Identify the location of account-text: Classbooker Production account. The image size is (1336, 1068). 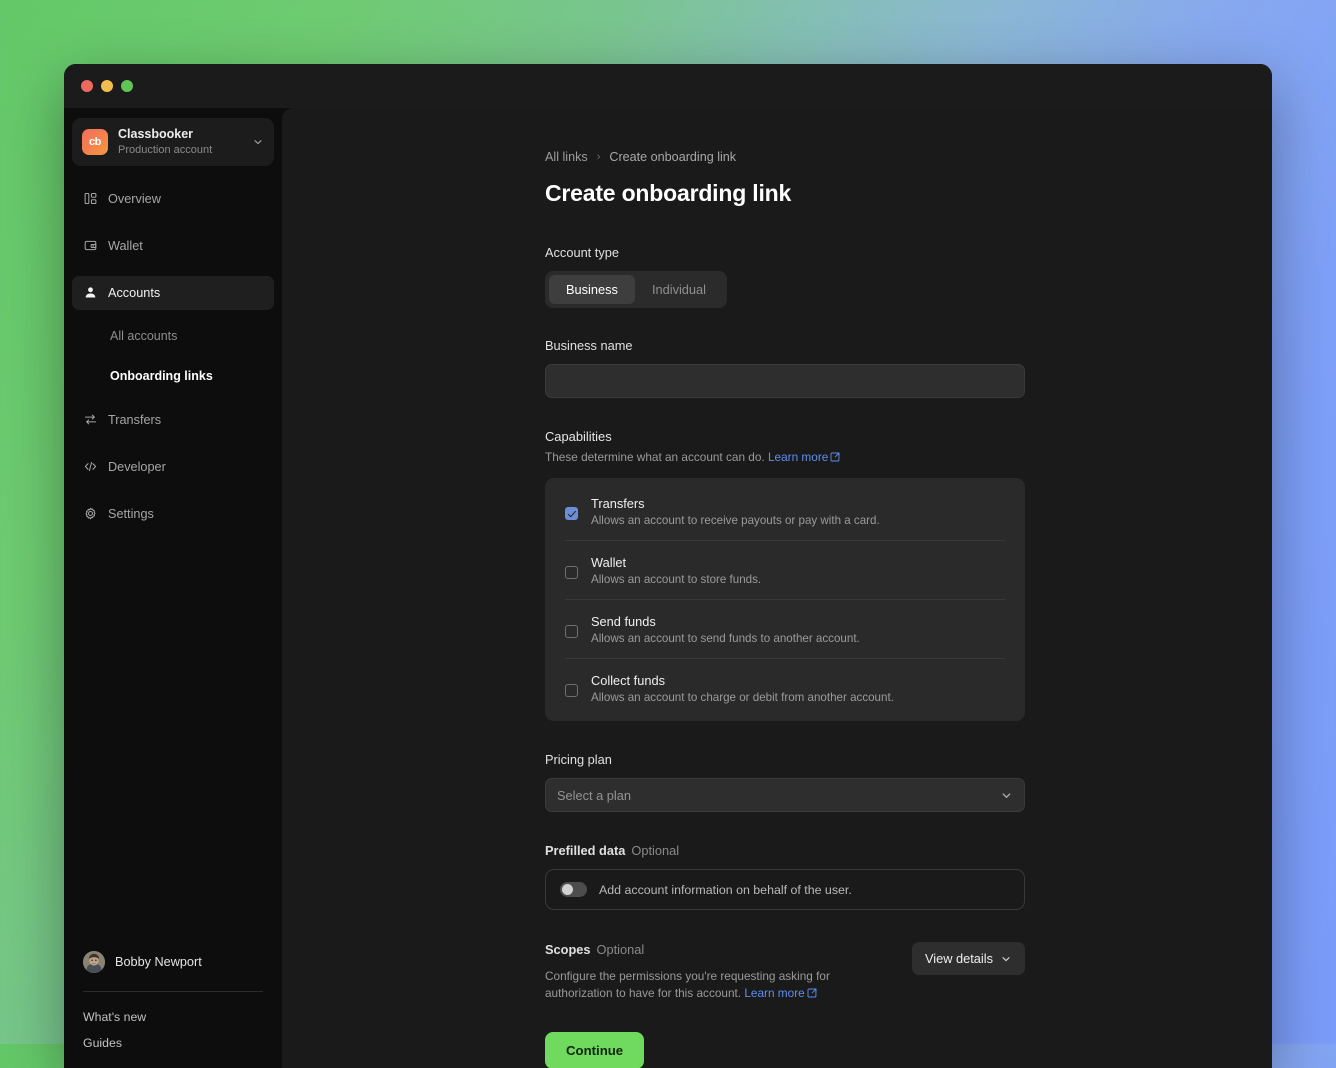
(180, 142).